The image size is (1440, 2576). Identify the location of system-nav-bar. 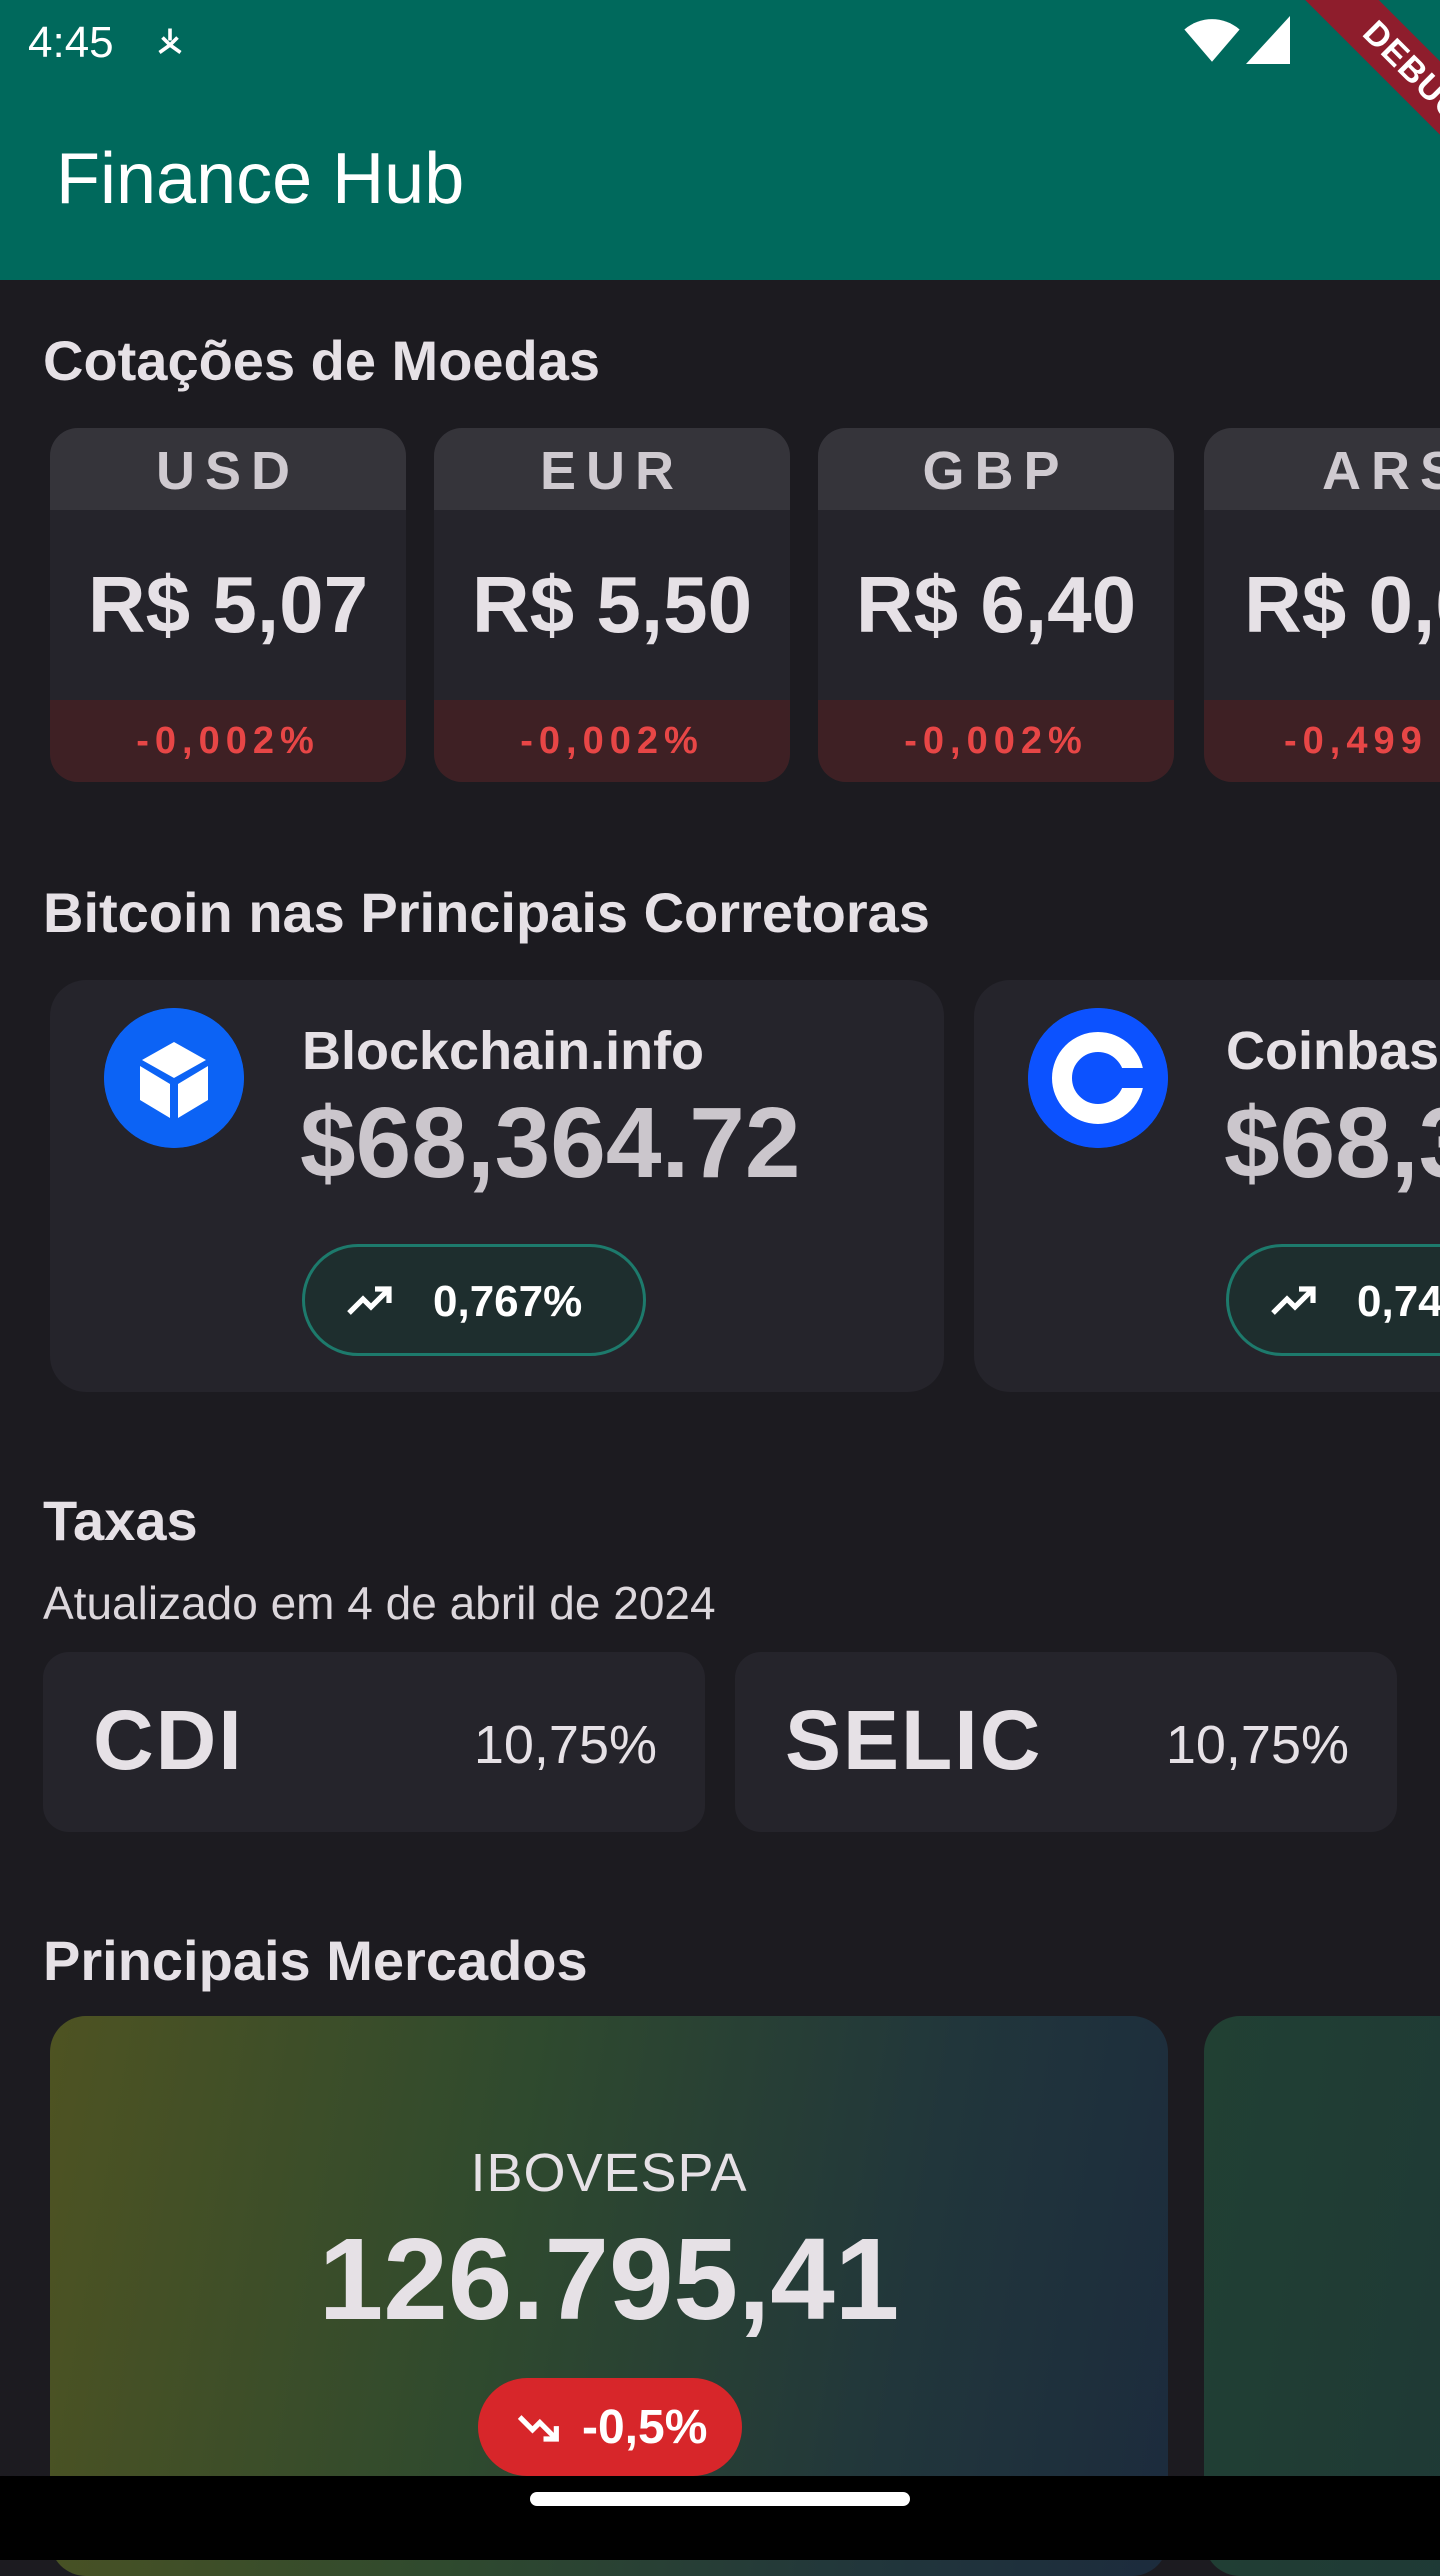
(720, 2518).